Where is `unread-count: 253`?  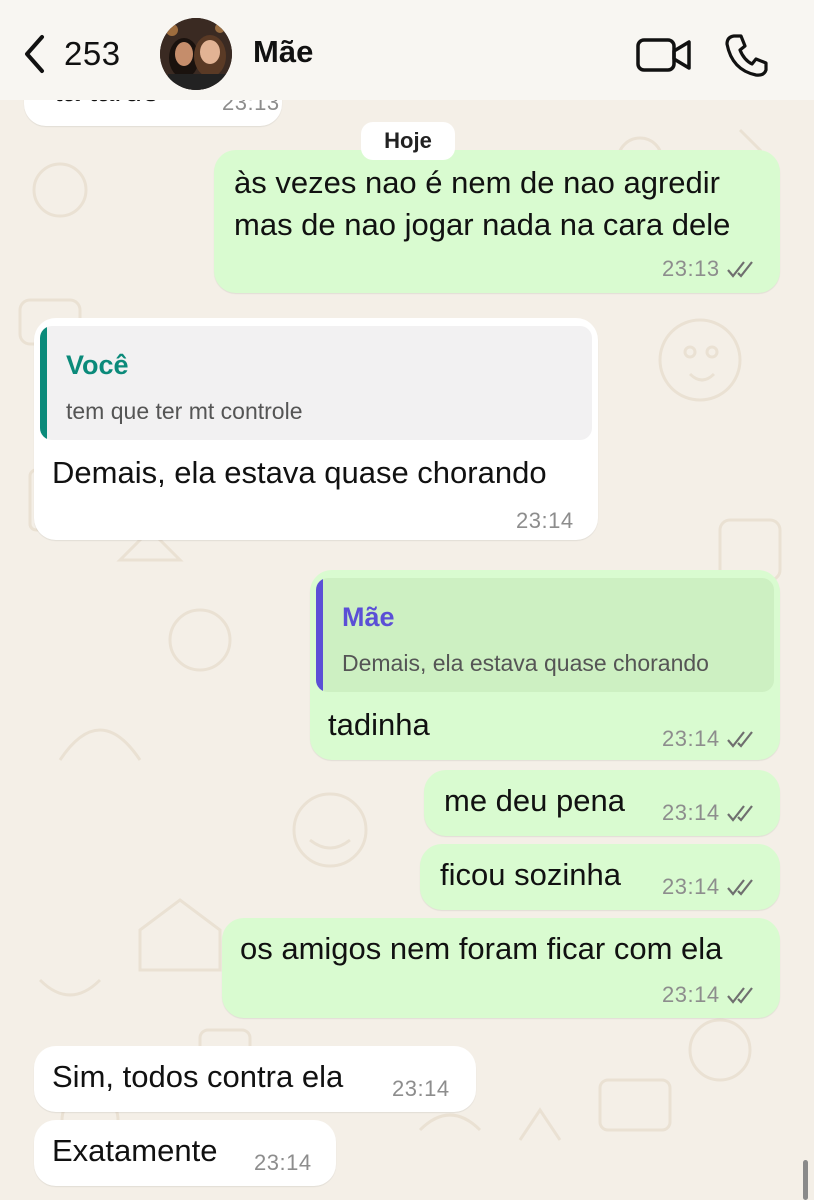 unread-count: 253 is located at coordinates (92, 53).